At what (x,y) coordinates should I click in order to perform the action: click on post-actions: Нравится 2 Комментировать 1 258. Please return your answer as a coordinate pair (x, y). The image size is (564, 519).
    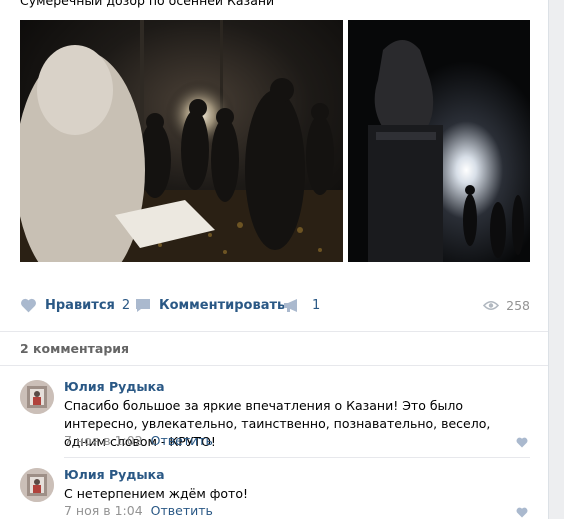
    Looking at the image, I should click on (275, 305).